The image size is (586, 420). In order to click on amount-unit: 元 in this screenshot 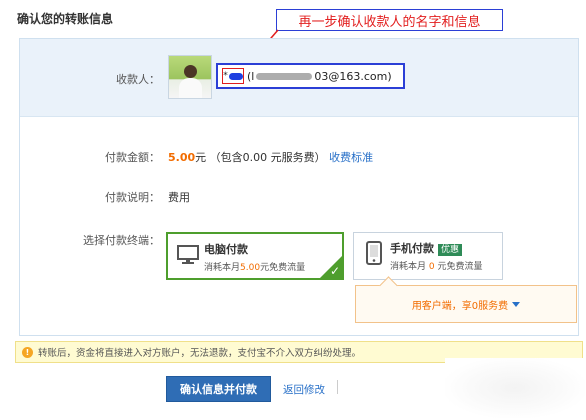, I will do `click(201, 157)`.